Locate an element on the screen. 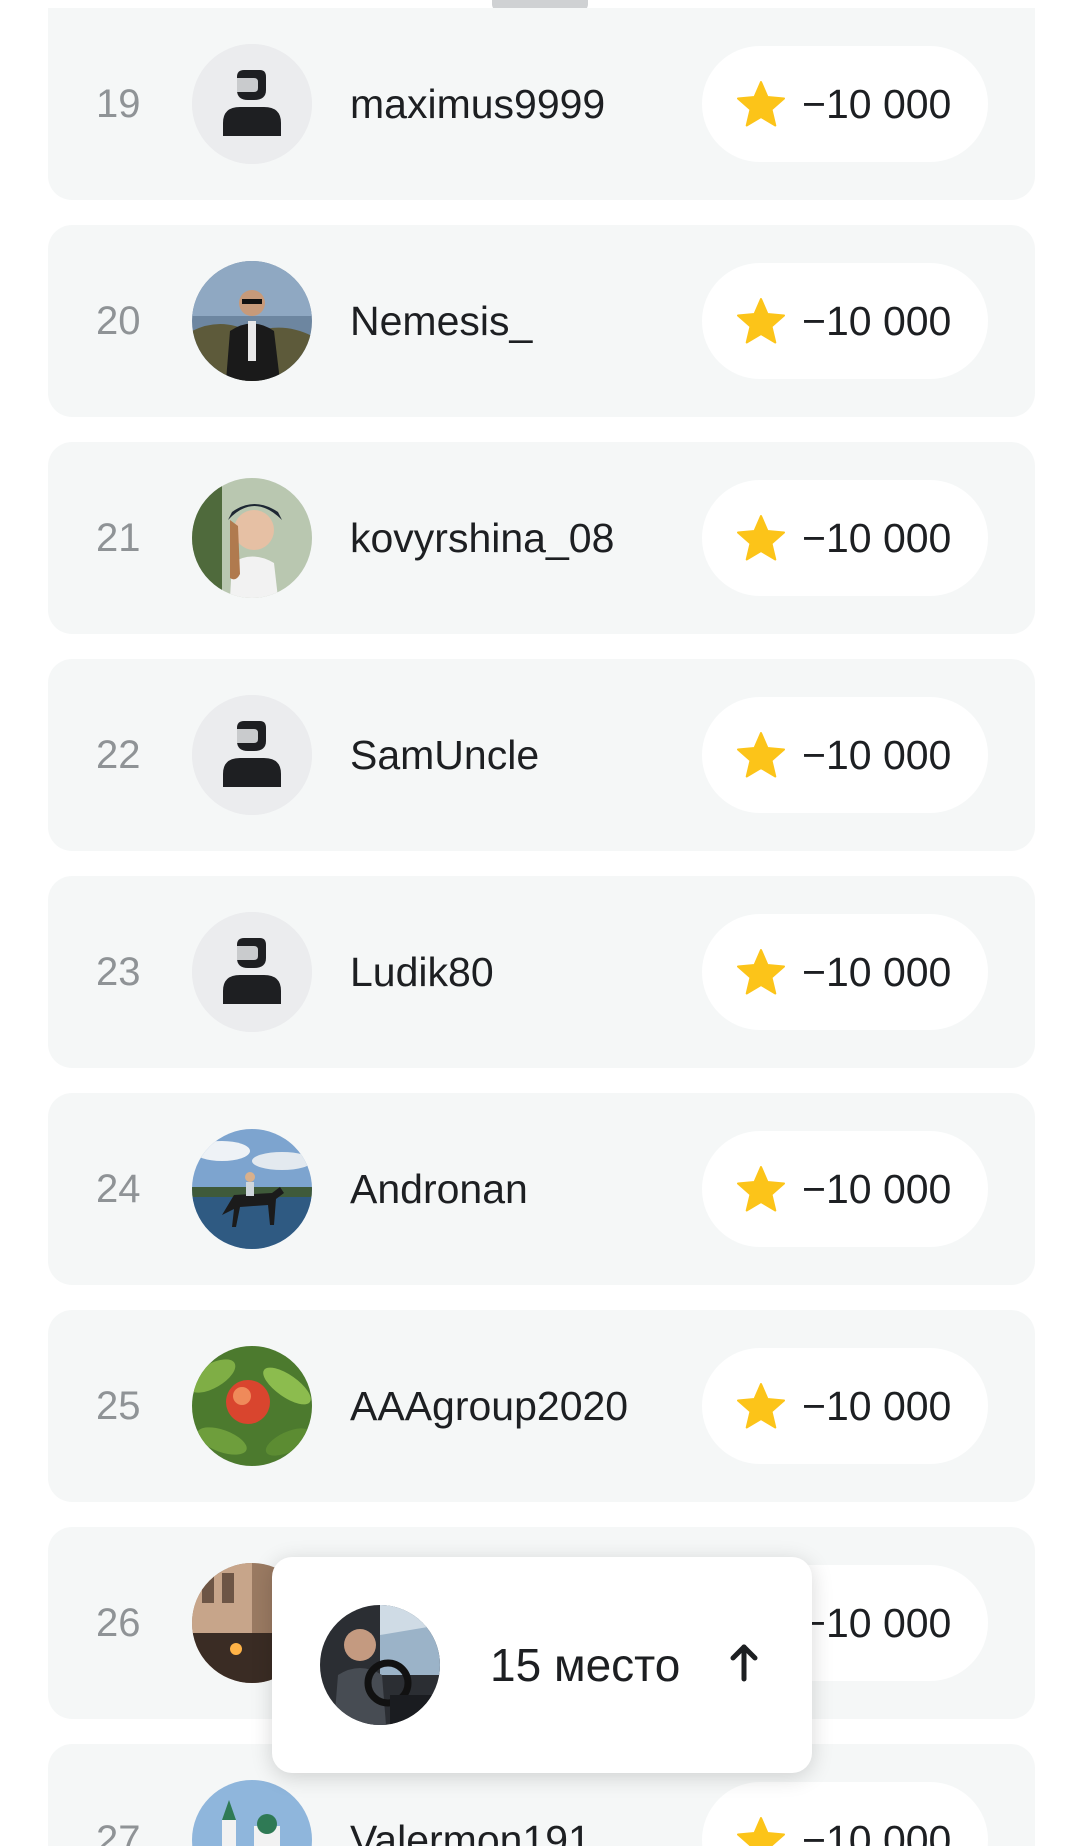 This screenshot has height=1846, width=1079. username: Andronan is located at coordinates (439, 1188).